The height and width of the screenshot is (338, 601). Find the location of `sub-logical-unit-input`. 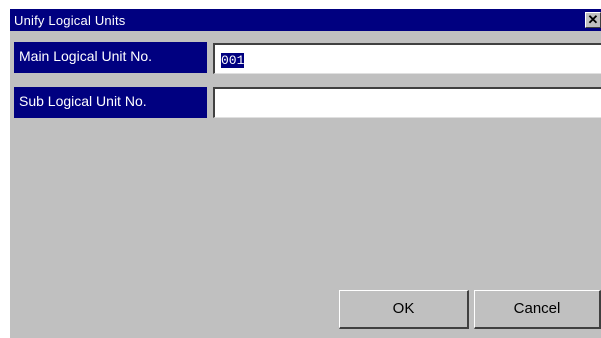

sub-logical-unit-input is located at coordinates (407, 102).